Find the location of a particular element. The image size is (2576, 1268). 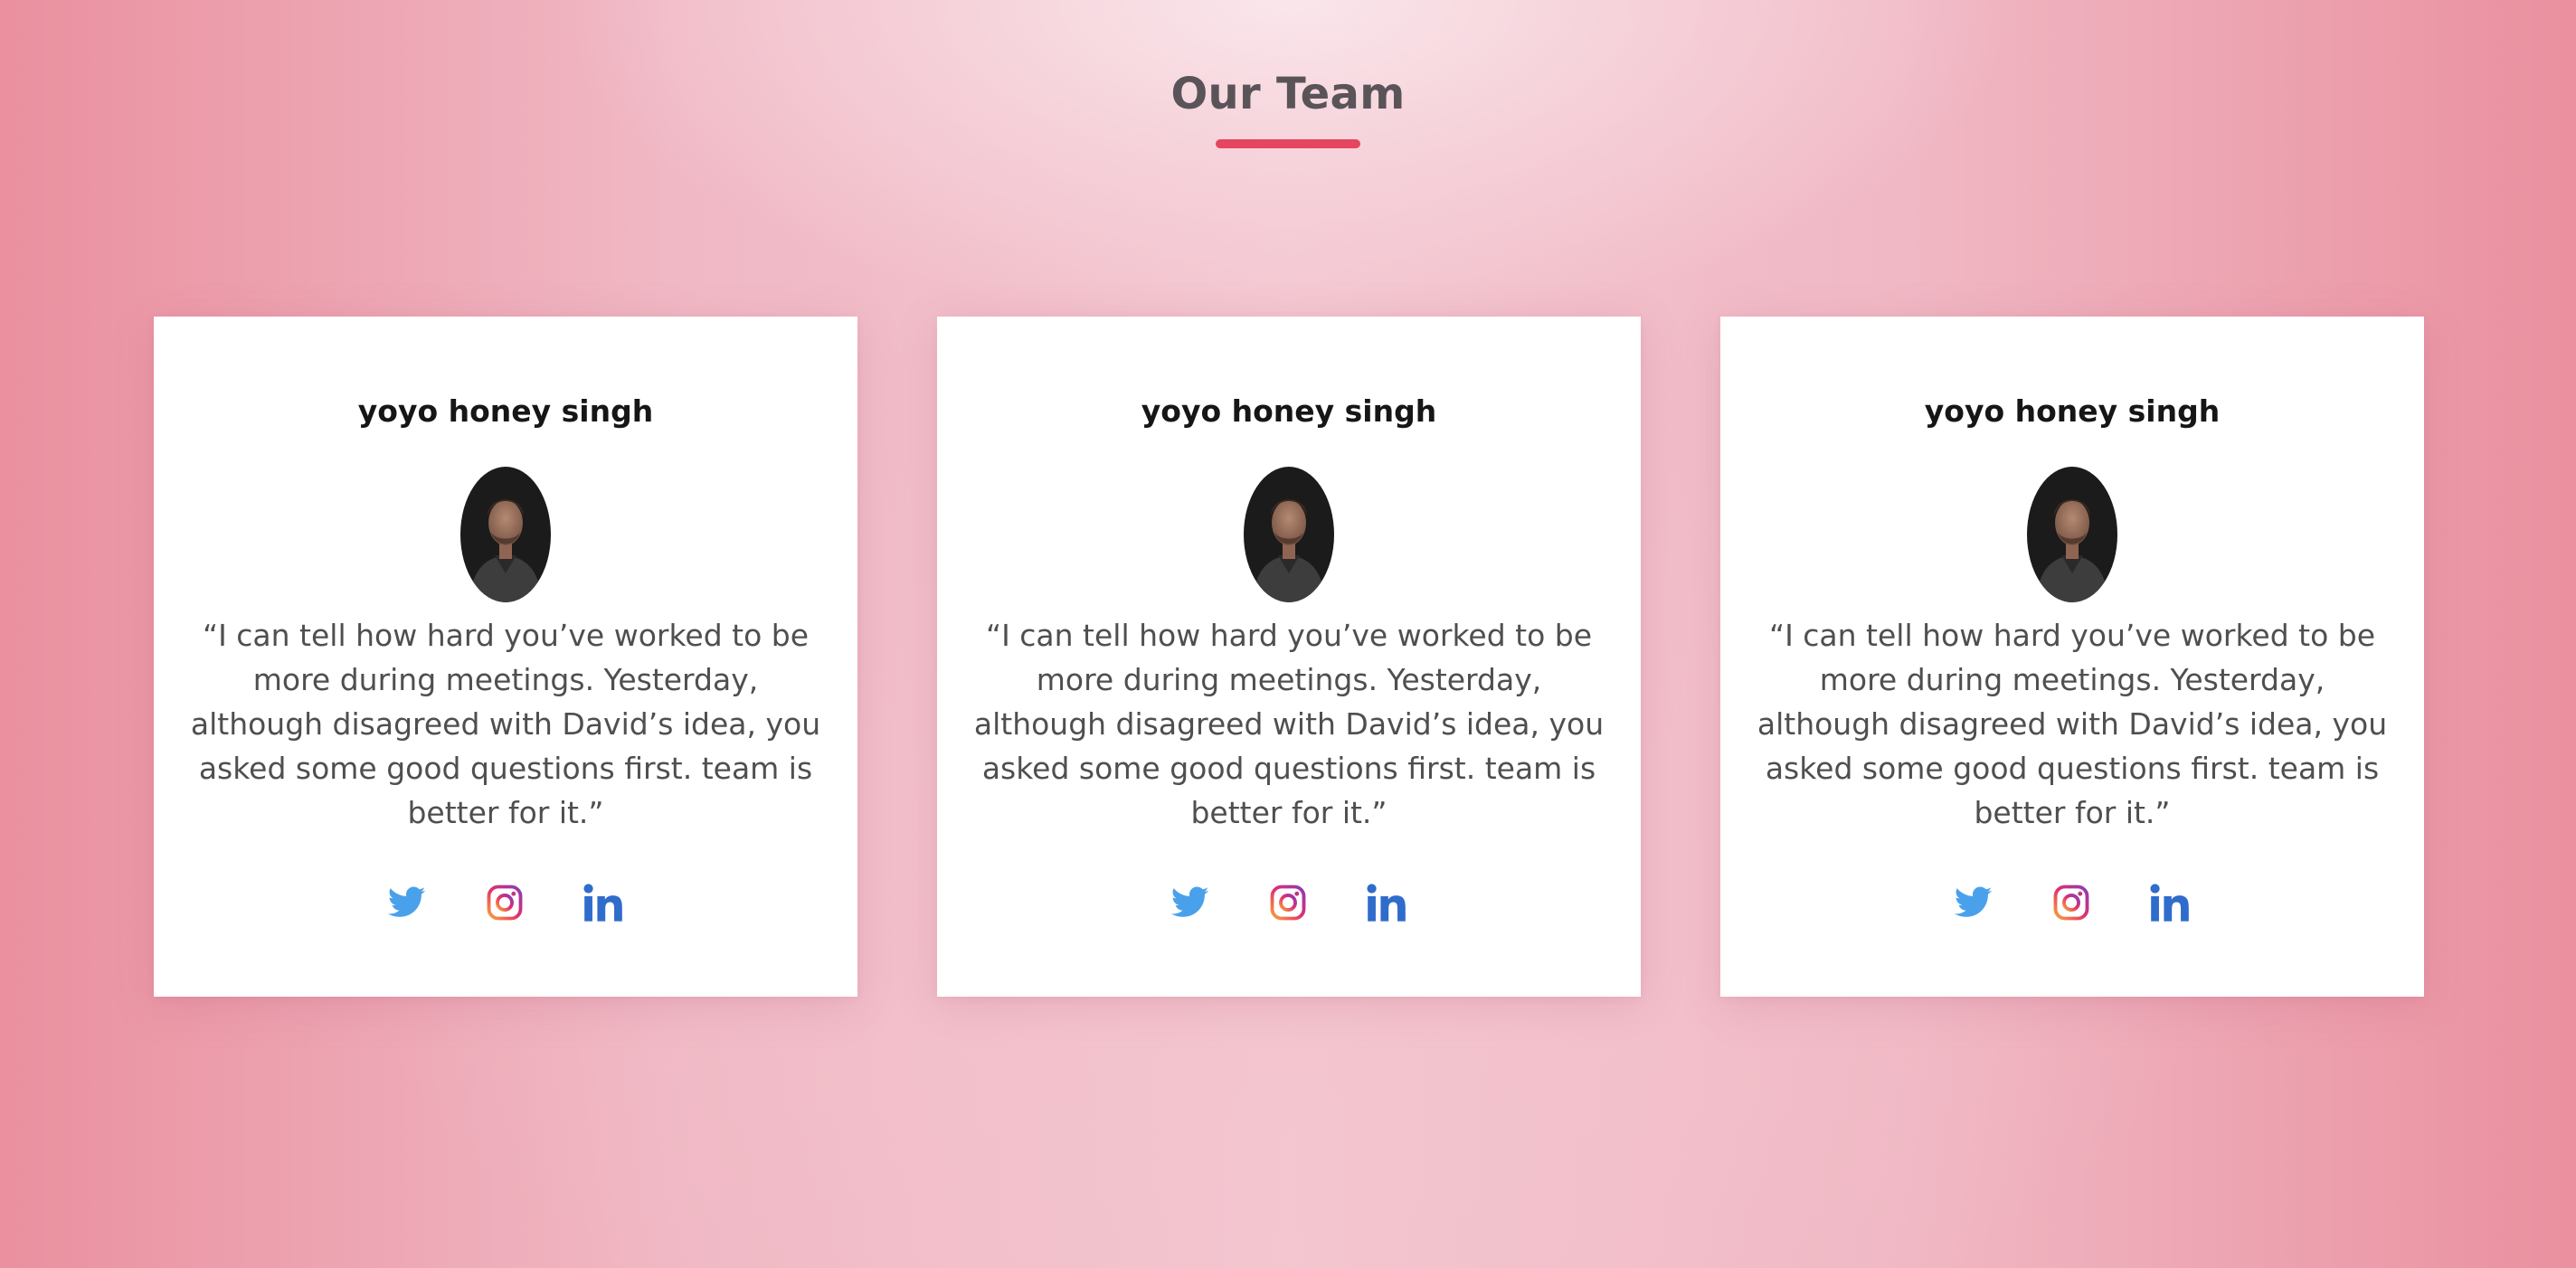

section-heading: Our Team is located at coordinates (1288, 108).